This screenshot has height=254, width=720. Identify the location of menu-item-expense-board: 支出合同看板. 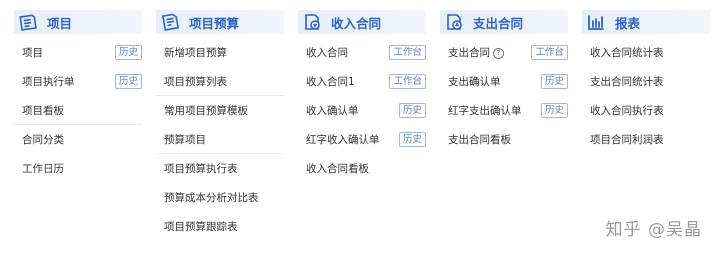
(504, 139).